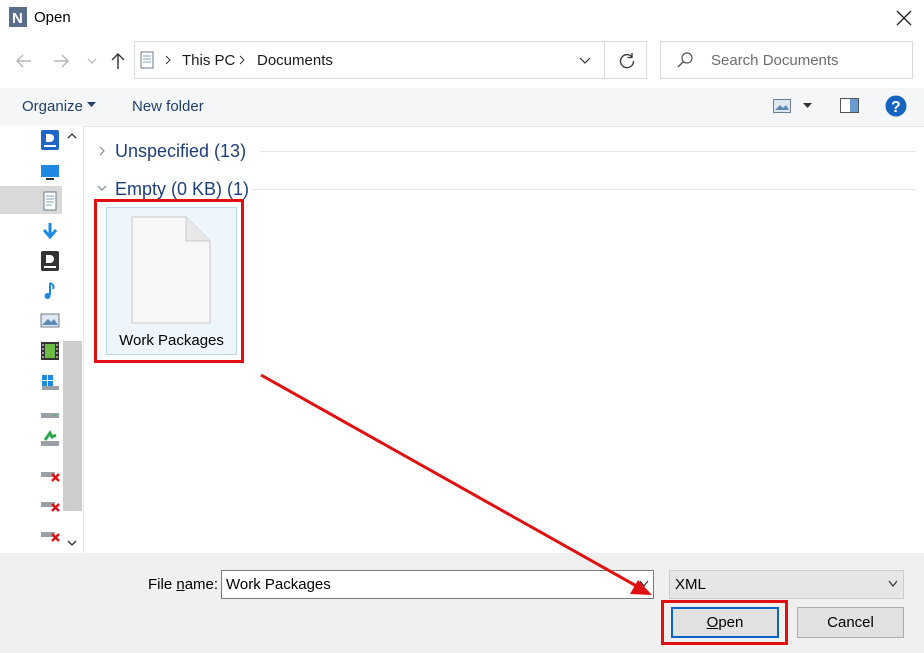 Image resolution: width=924 pixels, height=653 pixels. I want to click on address-divider, so click(604, 60).